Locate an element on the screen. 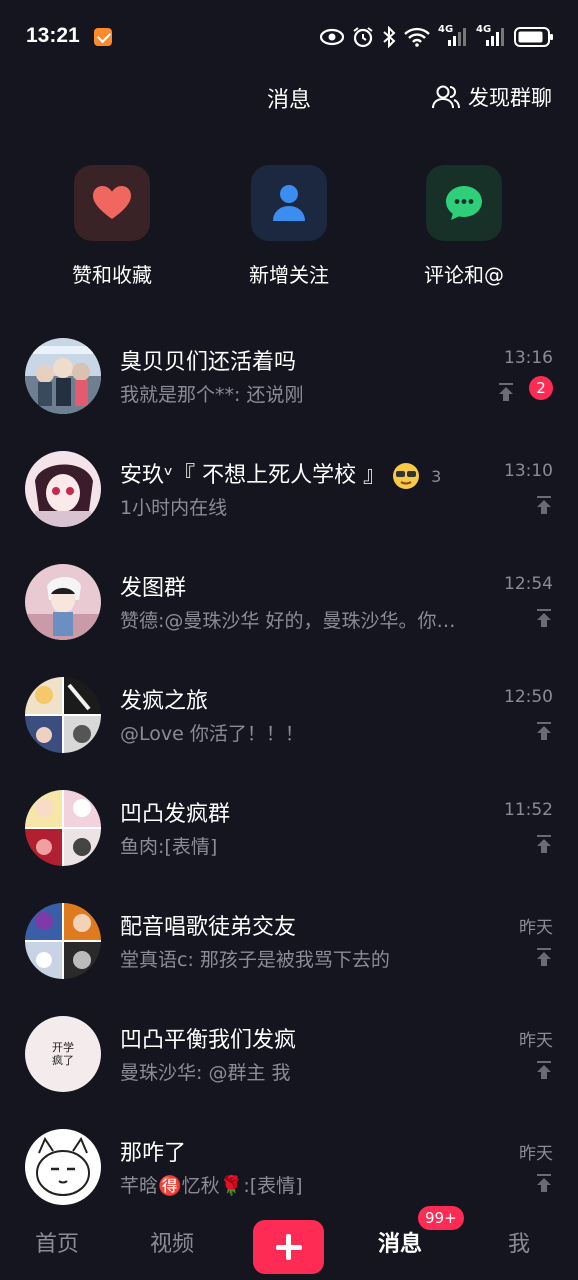 The image size is (578, 1280). conversation-title: 臭贝贝们还活着吗 is located at coordinates (208, 362).